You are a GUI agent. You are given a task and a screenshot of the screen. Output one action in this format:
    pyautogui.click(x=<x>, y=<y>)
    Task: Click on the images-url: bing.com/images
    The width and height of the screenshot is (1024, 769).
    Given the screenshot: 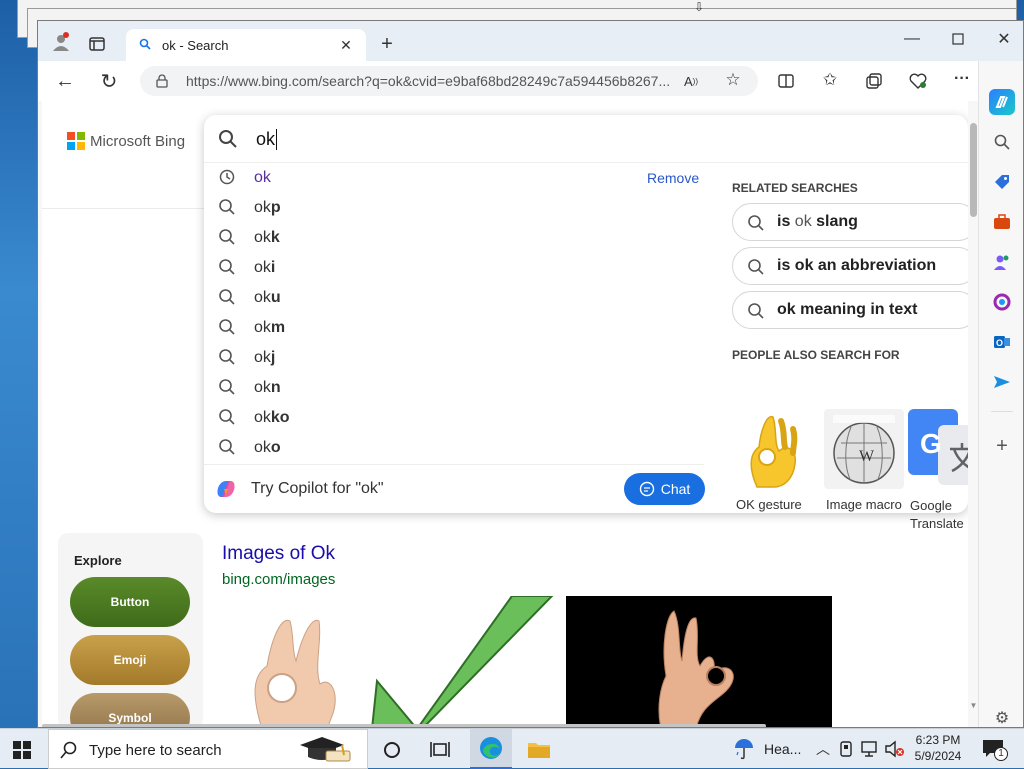 What is the action you would take?
    pyautogui.click(x=279, y=579)
    